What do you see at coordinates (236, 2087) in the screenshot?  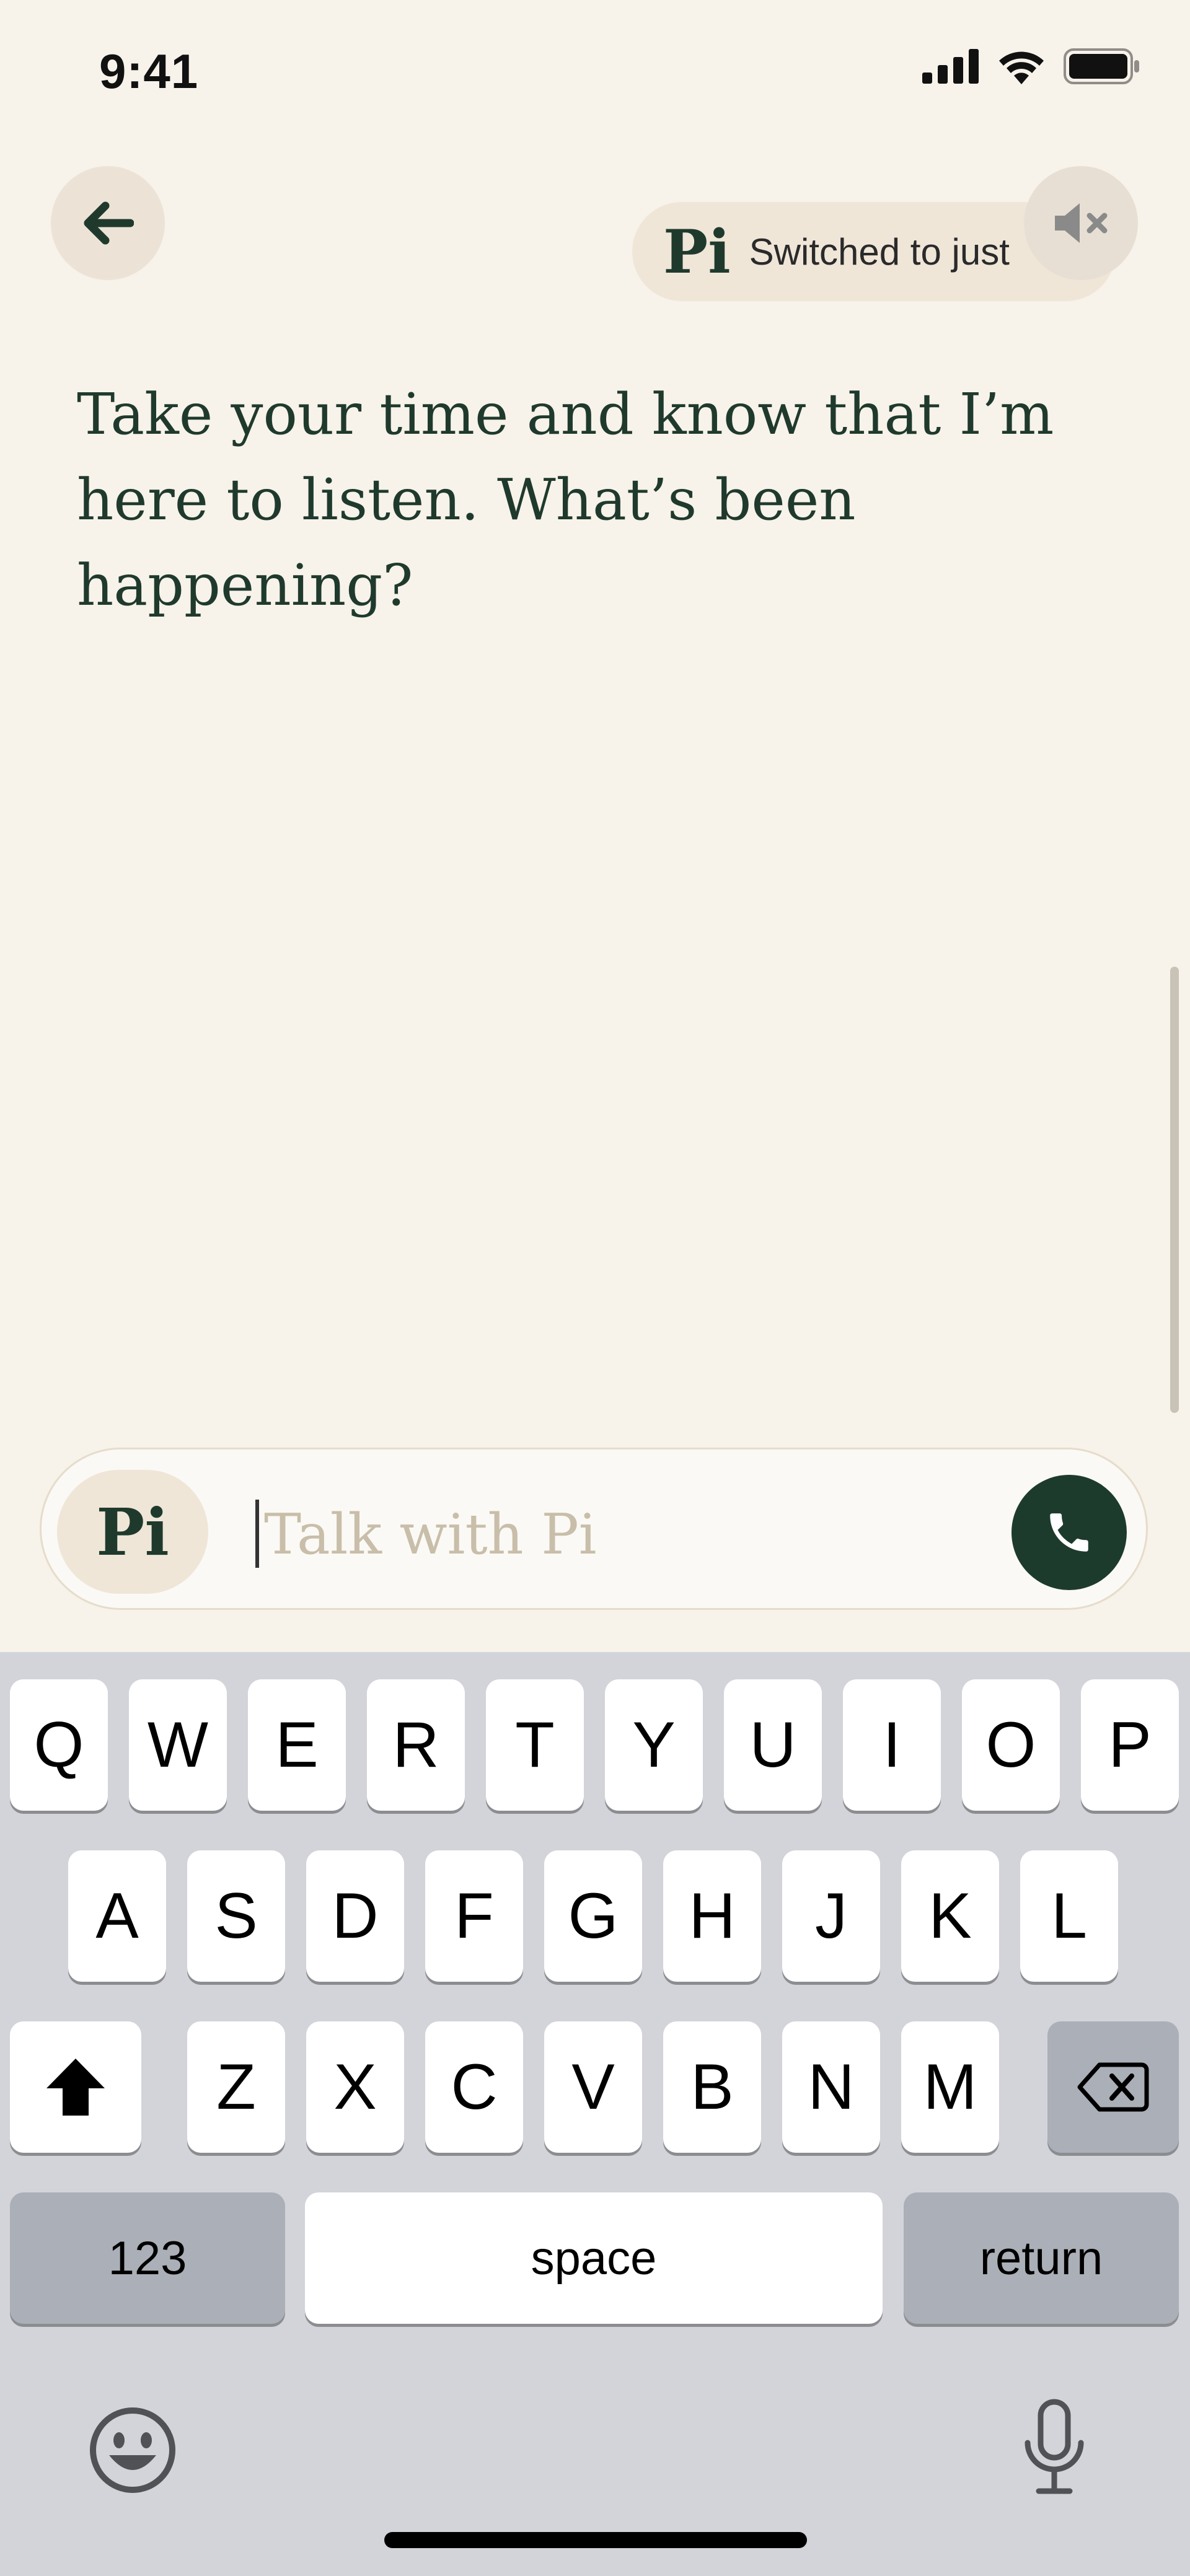 I see `key-z: Z` at bounding box center [236, 2087].